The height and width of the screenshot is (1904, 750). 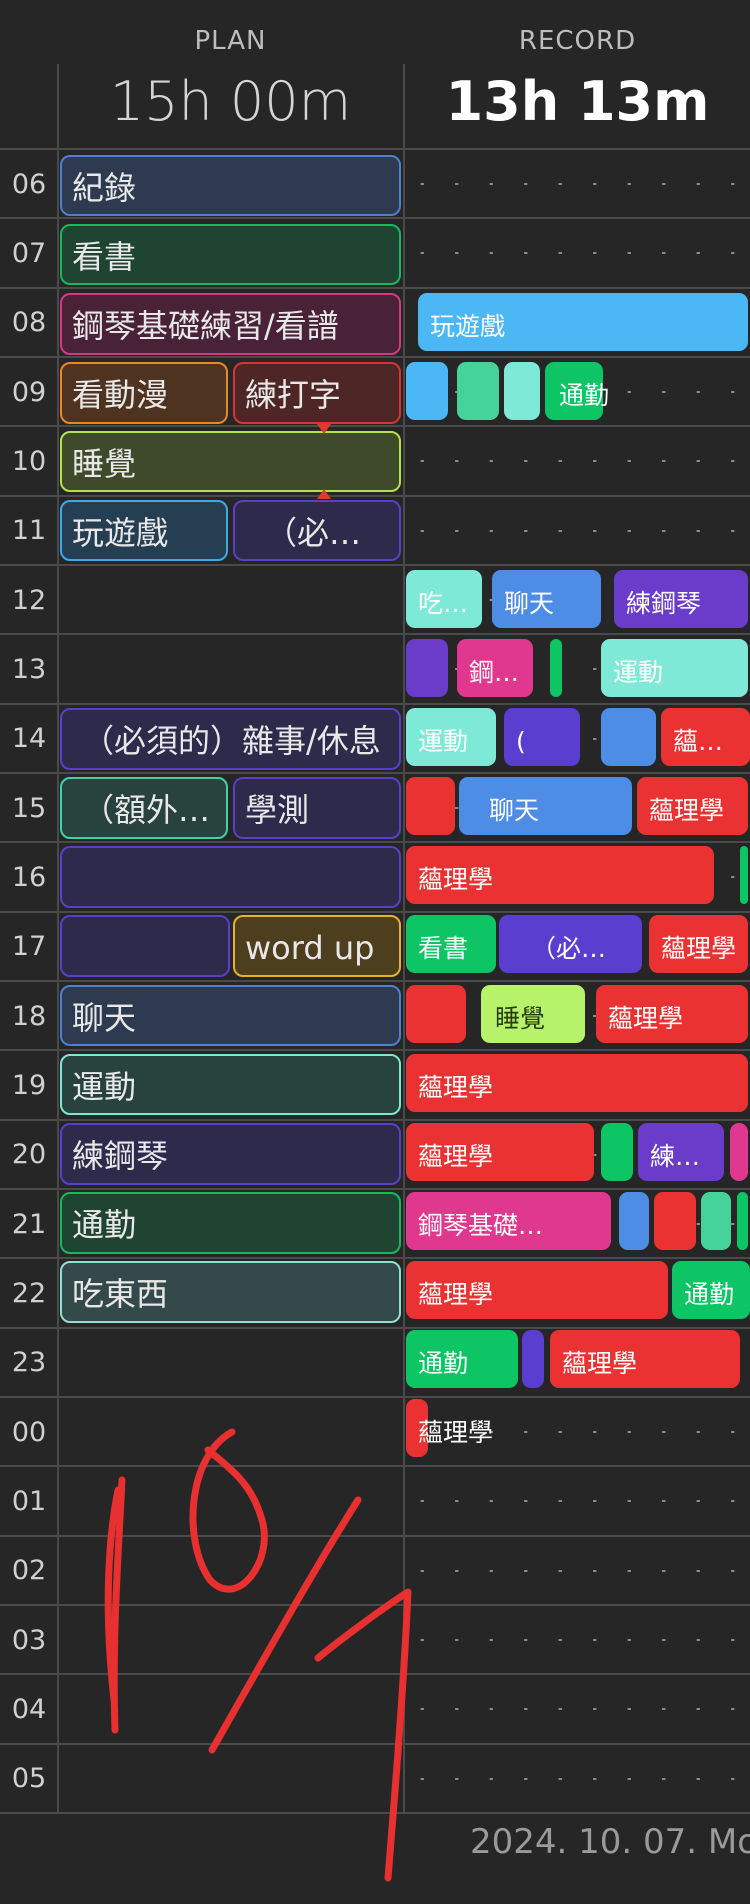 What do you see at coordinates (29, 1085) in the screenshot?
I see `hour-label: 19` at bounding box center [29, 1085].